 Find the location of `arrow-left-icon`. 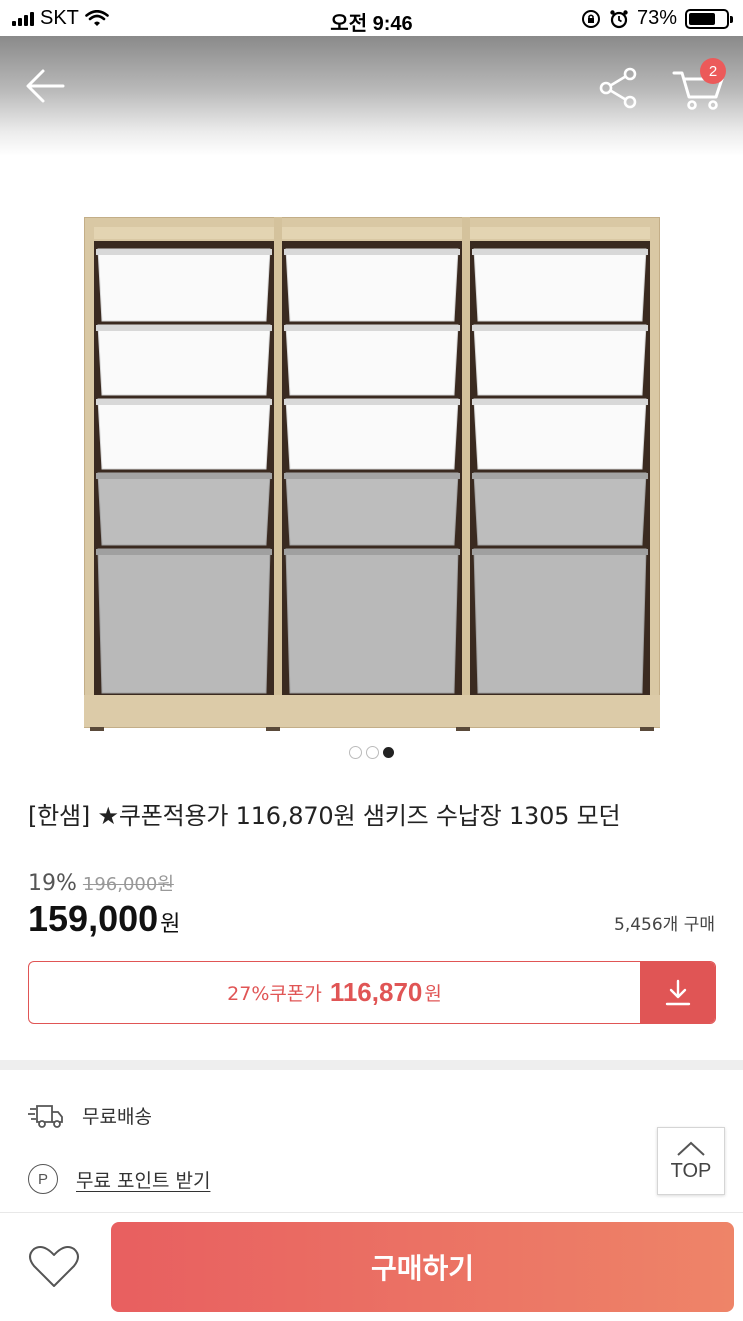

arrow-left-icon is located at coordinates (45, 86).